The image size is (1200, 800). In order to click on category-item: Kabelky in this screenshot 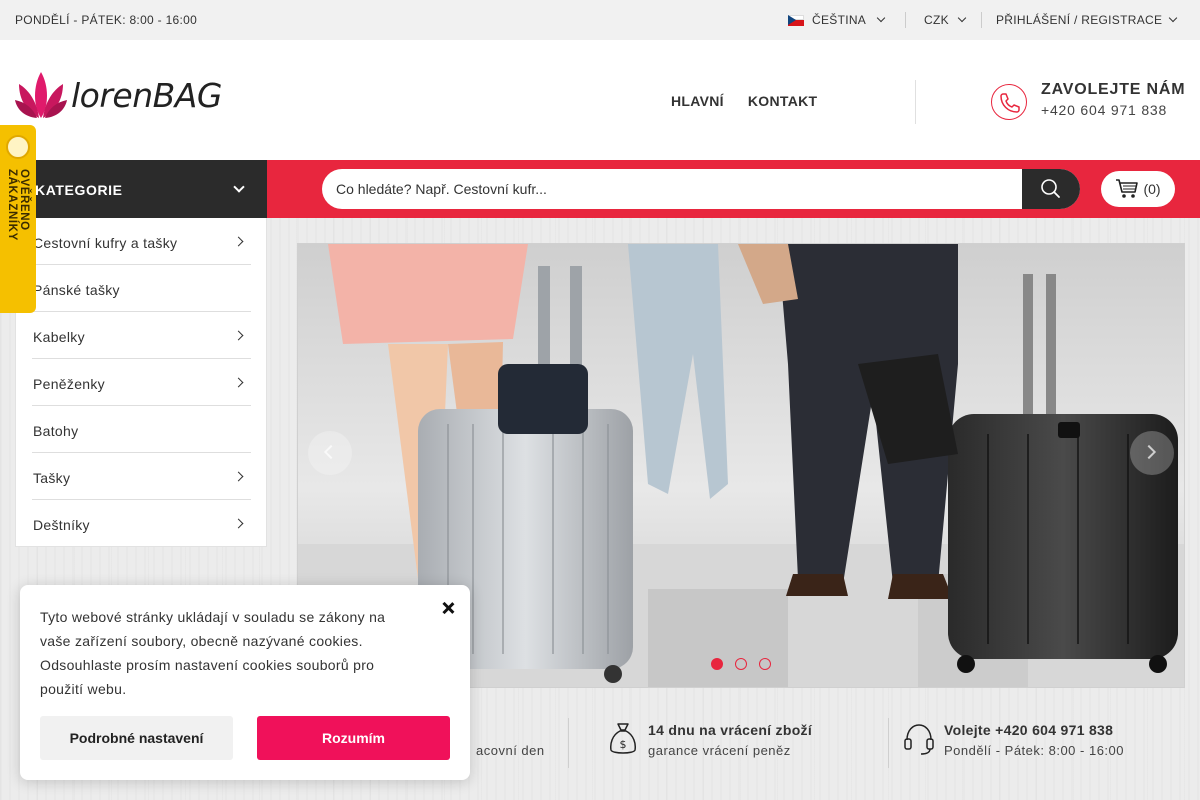, I will do `click(141, 335)`.